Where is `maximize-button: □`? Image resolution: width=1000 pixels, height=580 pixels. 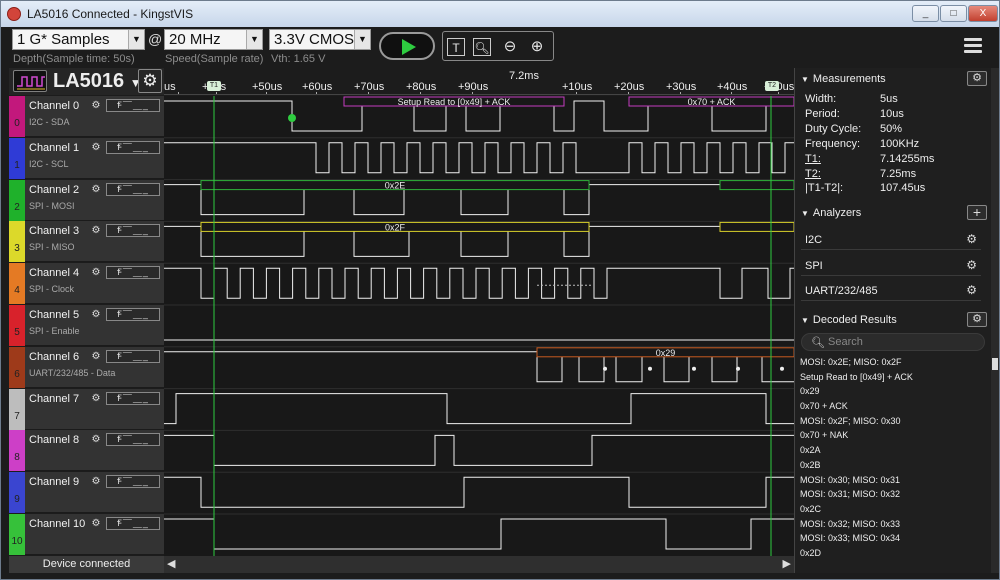 maximize-button: □ is located at coordinates (953, 13).